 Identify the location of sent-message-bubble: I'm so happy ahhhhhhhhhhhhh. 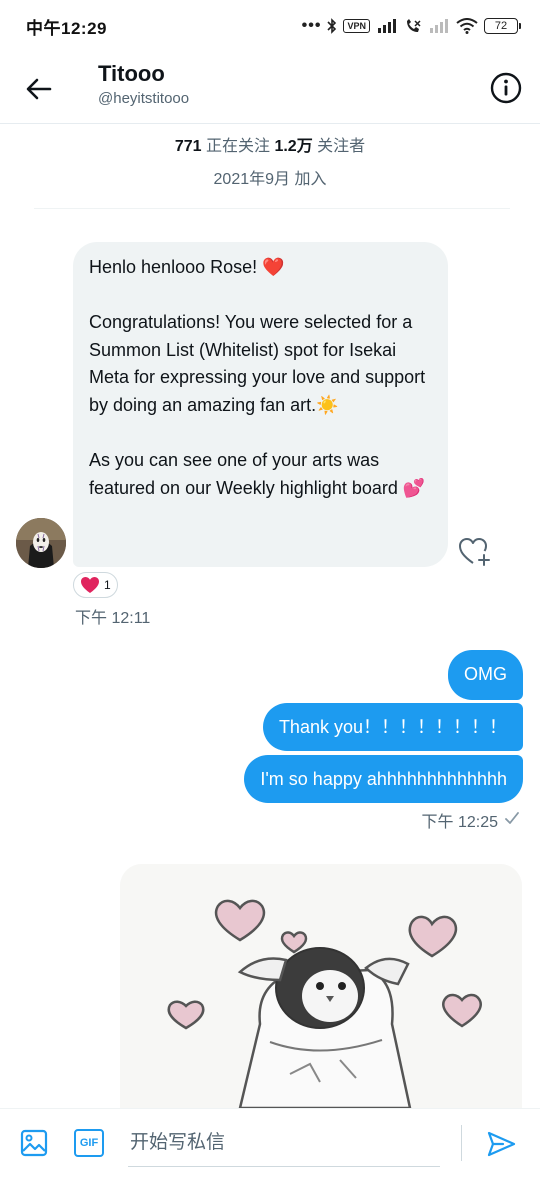
(383, 779).